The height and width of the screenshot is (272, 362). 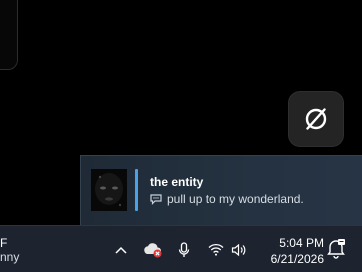 I want to click on app-tile-button, so click(x=316, y=119).